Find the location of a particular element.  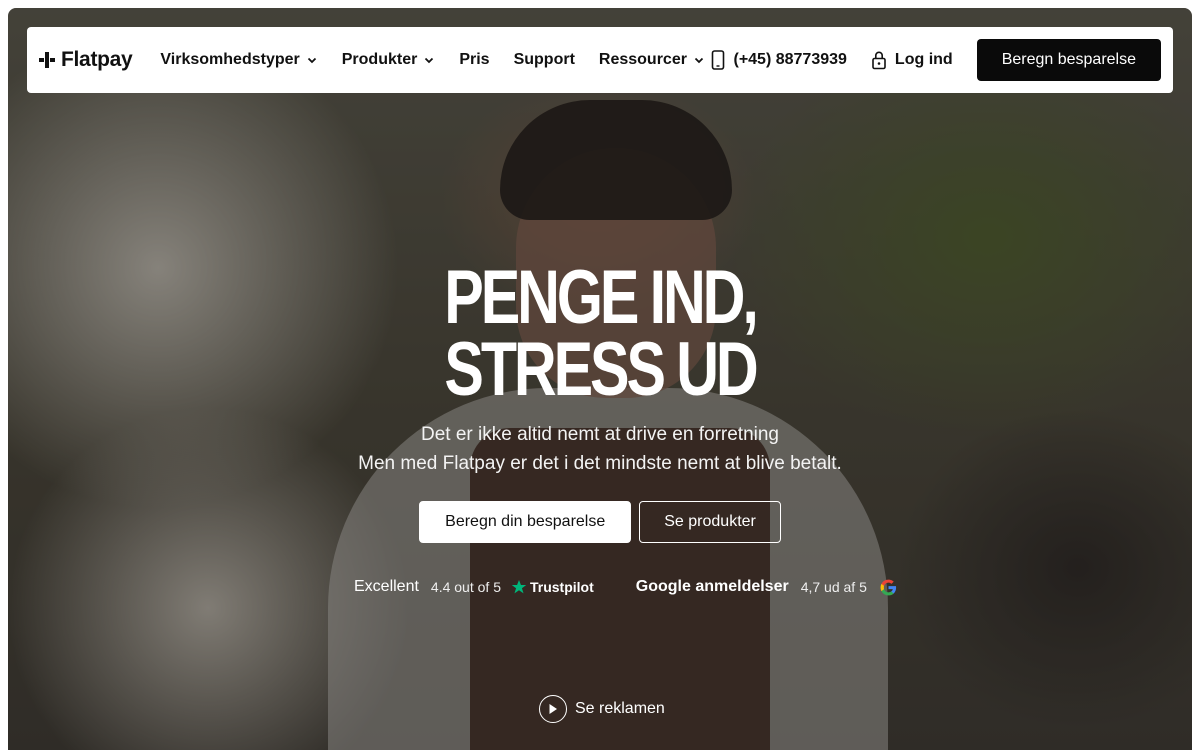

star-icon is located at coordinates (519, 587).